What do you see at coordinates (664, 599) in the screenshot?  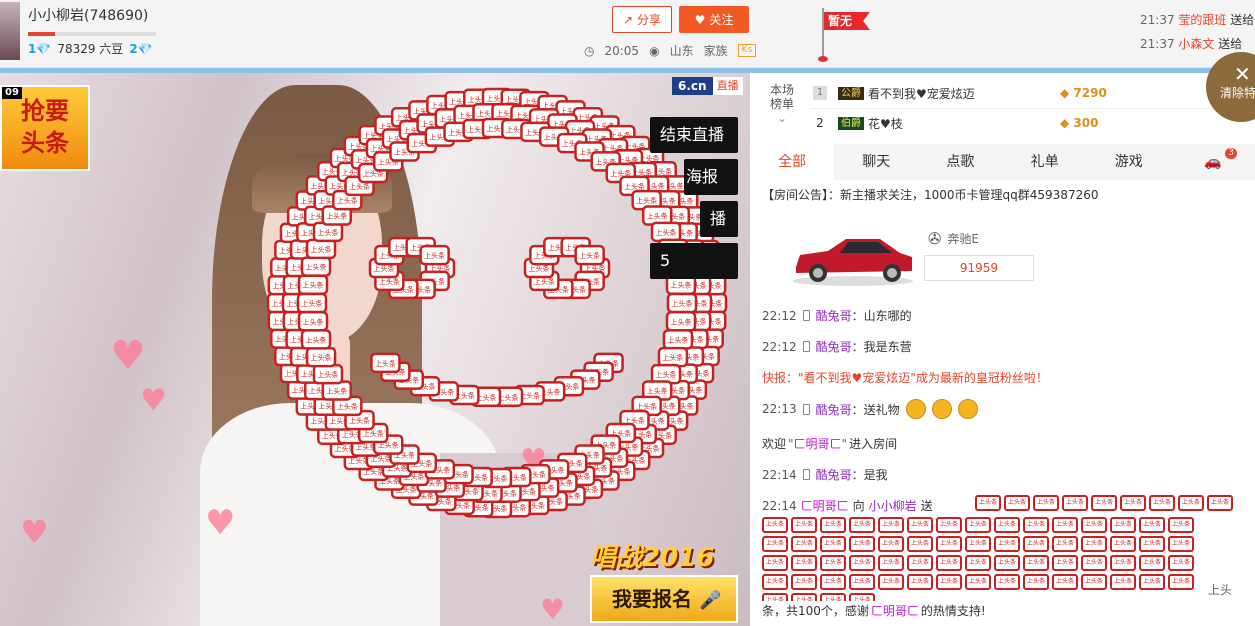 I see `signup-button: 我要报名 🎤` at bounding box center [664, 599].